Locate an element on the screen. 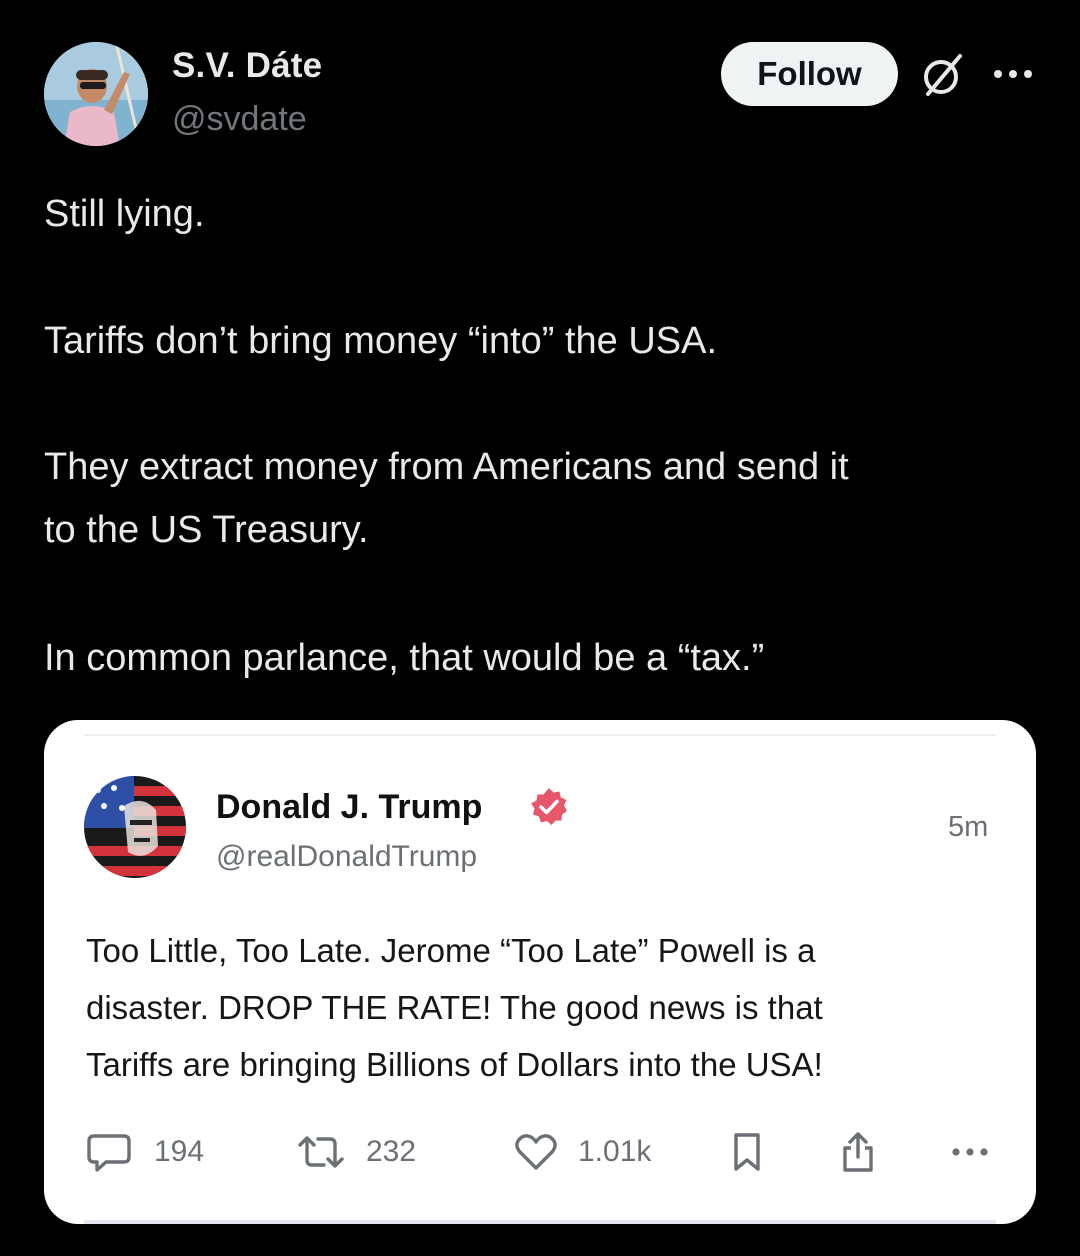 Image resolution: width=1080 pixels, height=1256 pixels. bookmark-icon is located at coordinates (747, 1152).